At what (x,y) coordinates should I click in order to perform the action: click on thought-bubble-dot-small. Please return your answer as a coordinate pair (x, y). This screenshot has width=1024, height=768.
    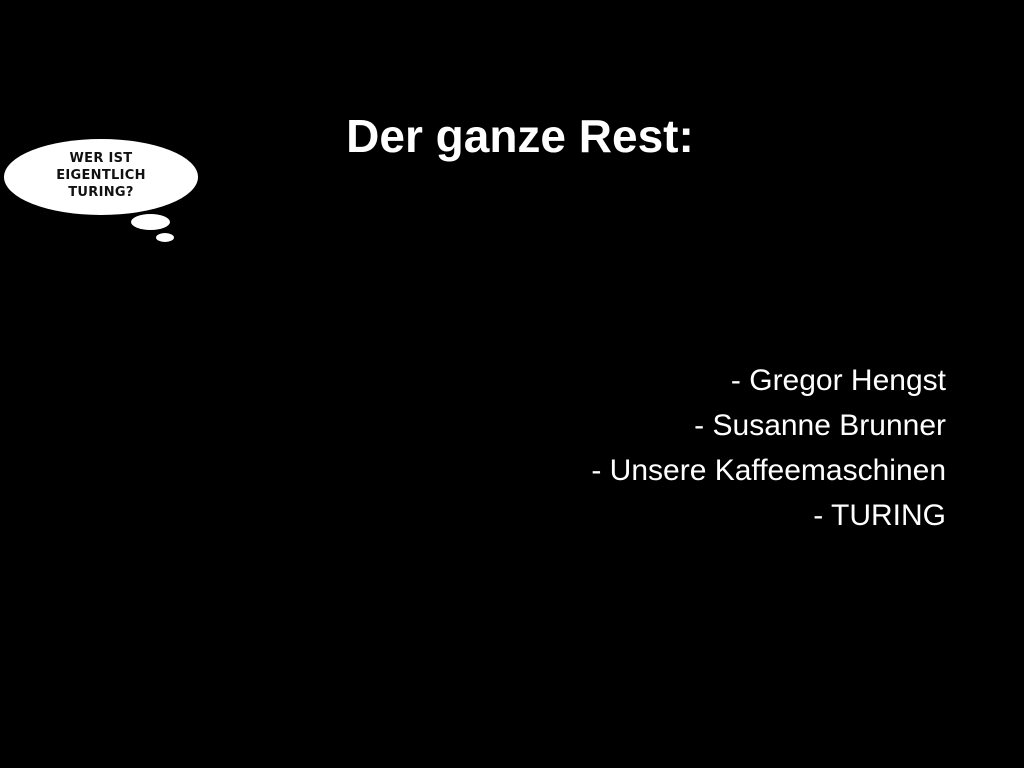
    Looking at the image, I should click on (165, 237).